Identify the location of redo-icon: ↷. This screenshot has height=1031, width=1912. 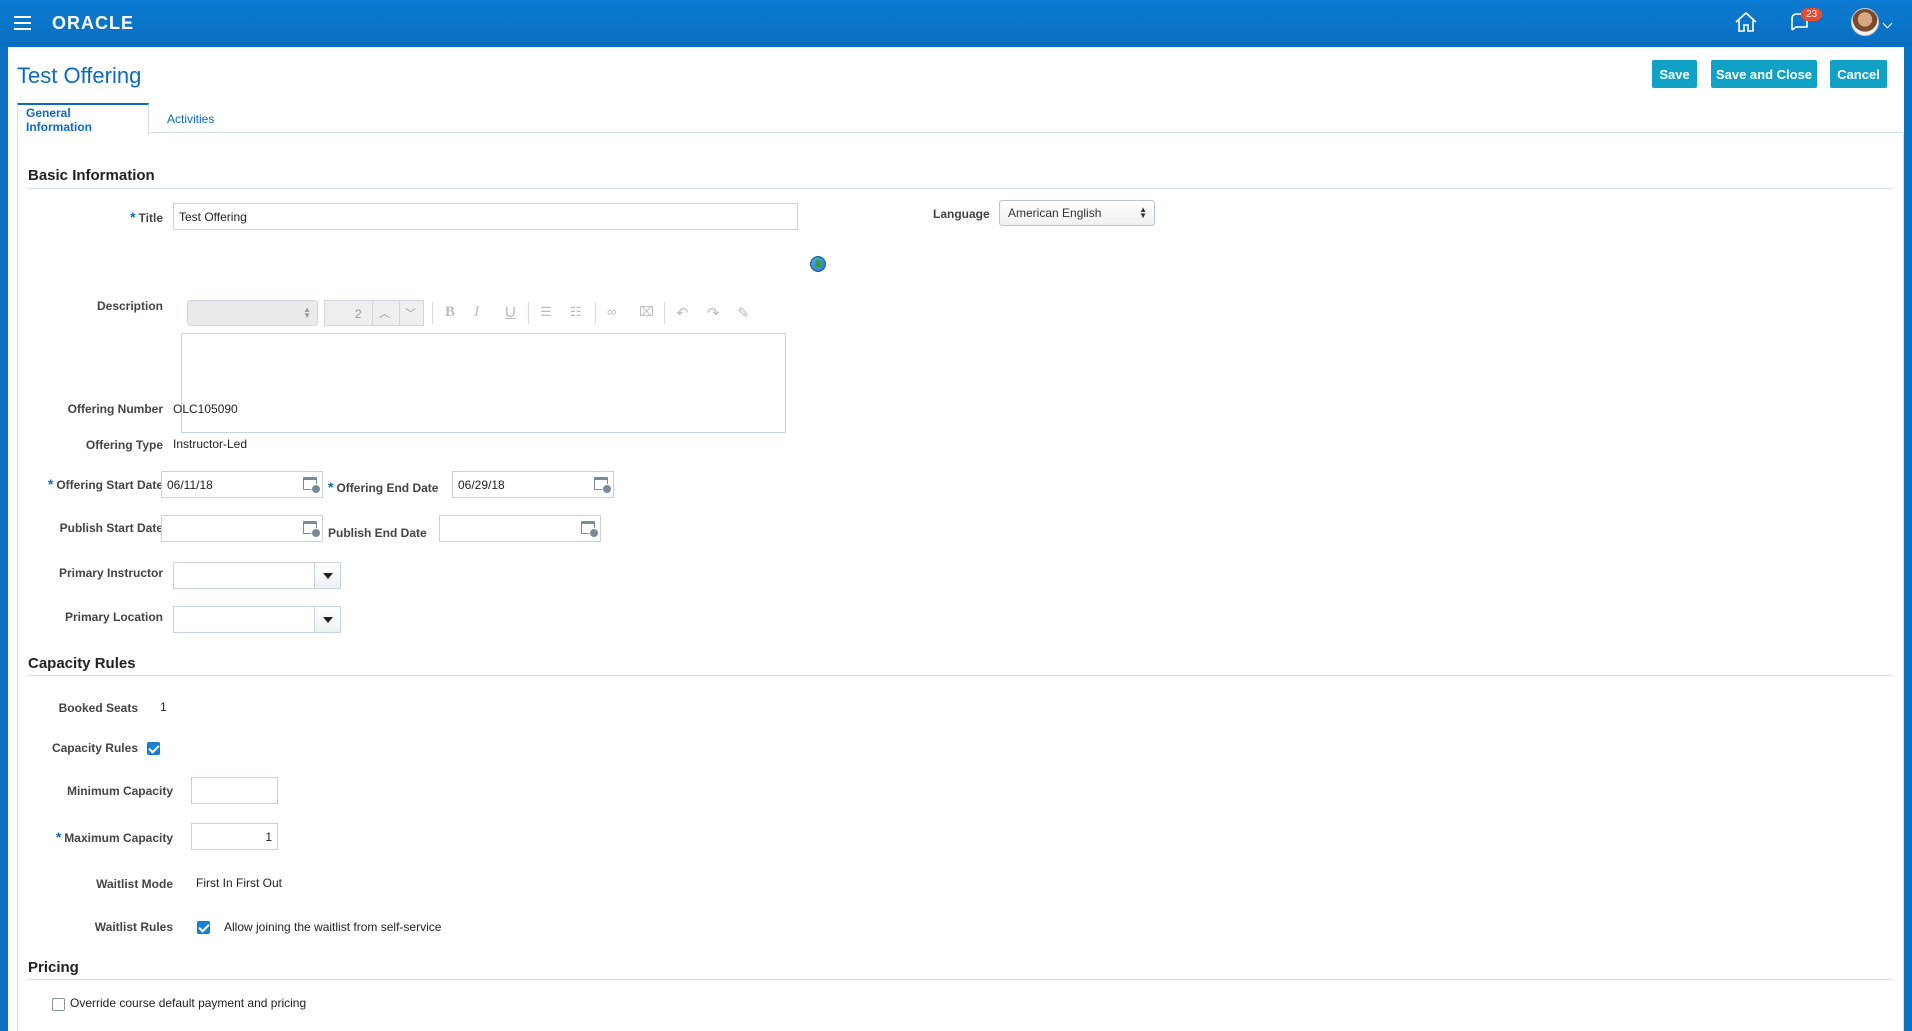
(713, 313).